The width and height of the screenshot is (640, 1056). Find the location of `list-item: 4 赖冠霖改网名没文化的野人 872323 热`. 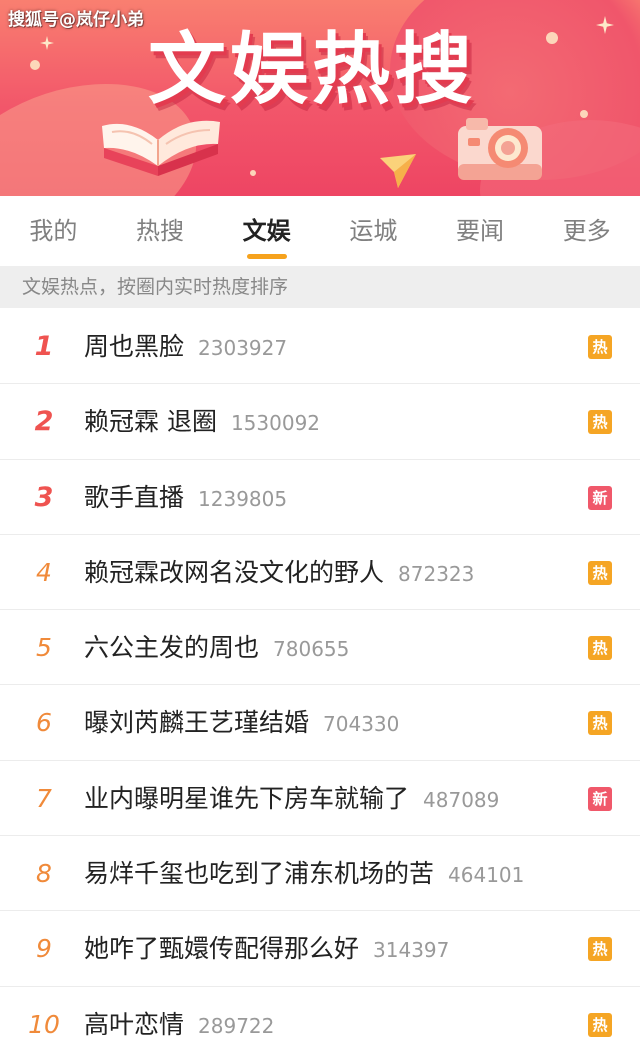

list-item: 4 赖冠霖改网名没文化的野人 872323 热 is located at coordinates (320, 573).